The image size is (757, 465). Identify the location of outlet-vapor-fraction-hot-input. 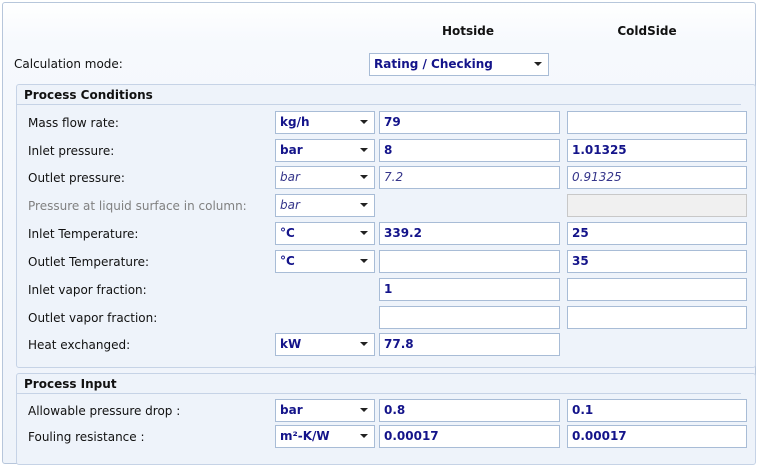
(469, 317).